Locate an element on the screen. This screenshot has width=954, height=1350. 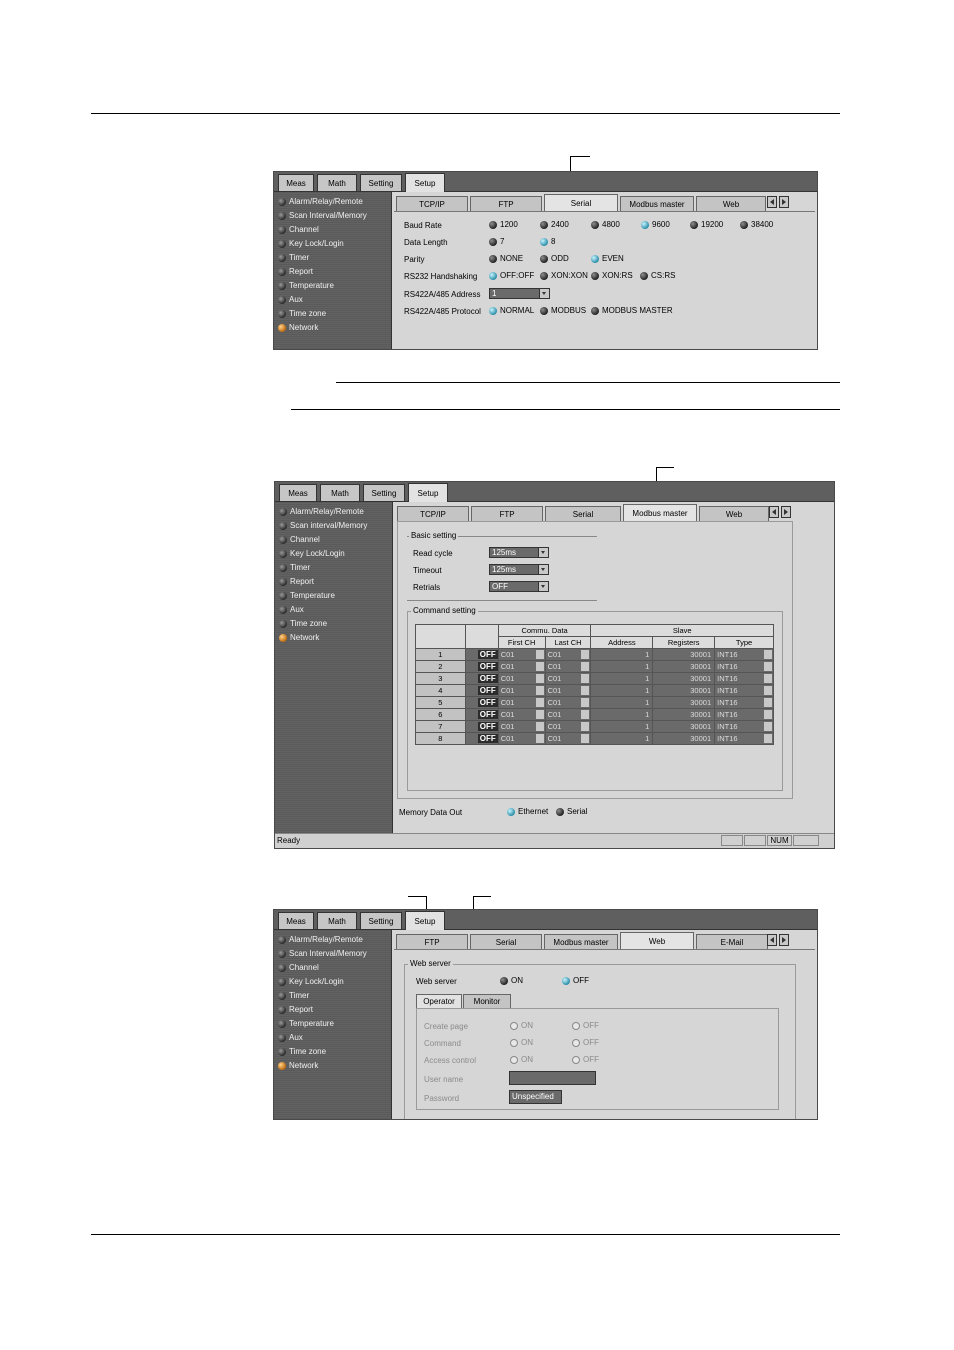
web-server-off-radio: OFF is located at coordinates (575, 980).